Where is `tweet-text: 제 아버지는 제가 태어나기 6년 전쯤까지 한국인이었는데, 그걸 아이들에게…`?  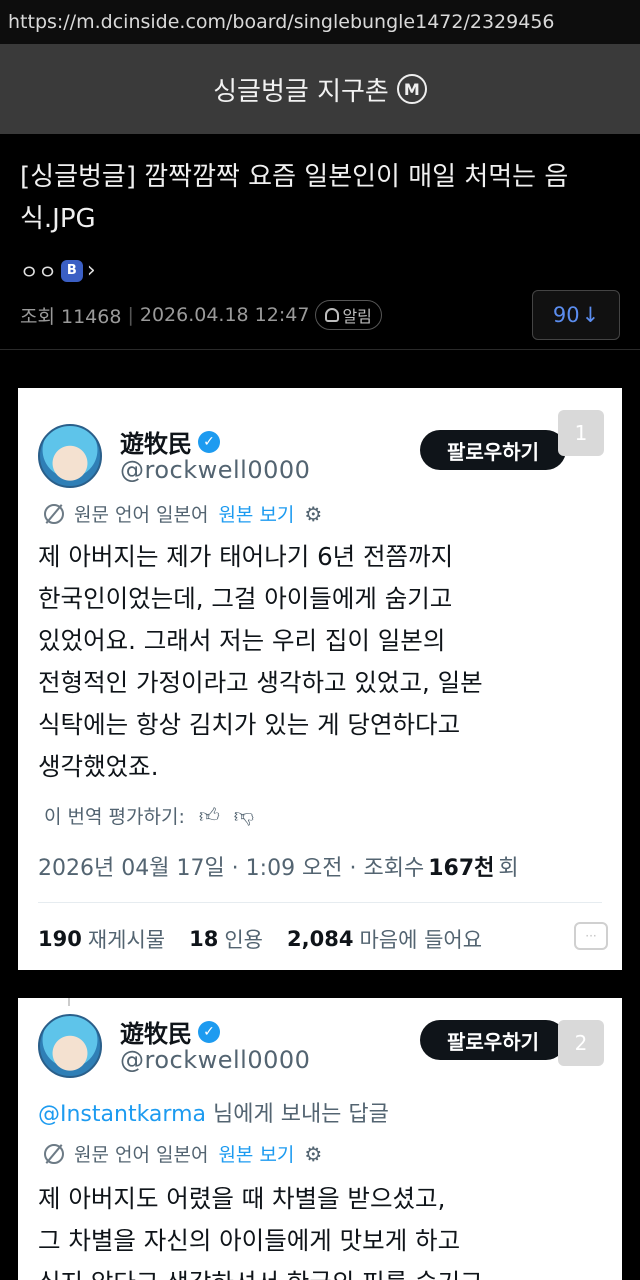 tweet-text: 제 아버지는 제가 태어나기 6년 전쯤까지 한국인이었는데, 그걸 아이들에게… is located at coordinates (260, 661).